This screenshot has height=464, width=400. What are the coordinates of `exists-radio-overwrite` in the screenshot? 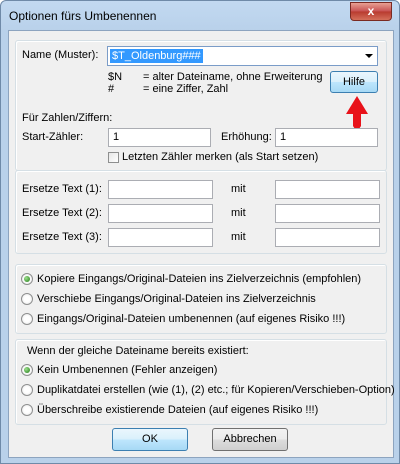 It's located at (27, 410).